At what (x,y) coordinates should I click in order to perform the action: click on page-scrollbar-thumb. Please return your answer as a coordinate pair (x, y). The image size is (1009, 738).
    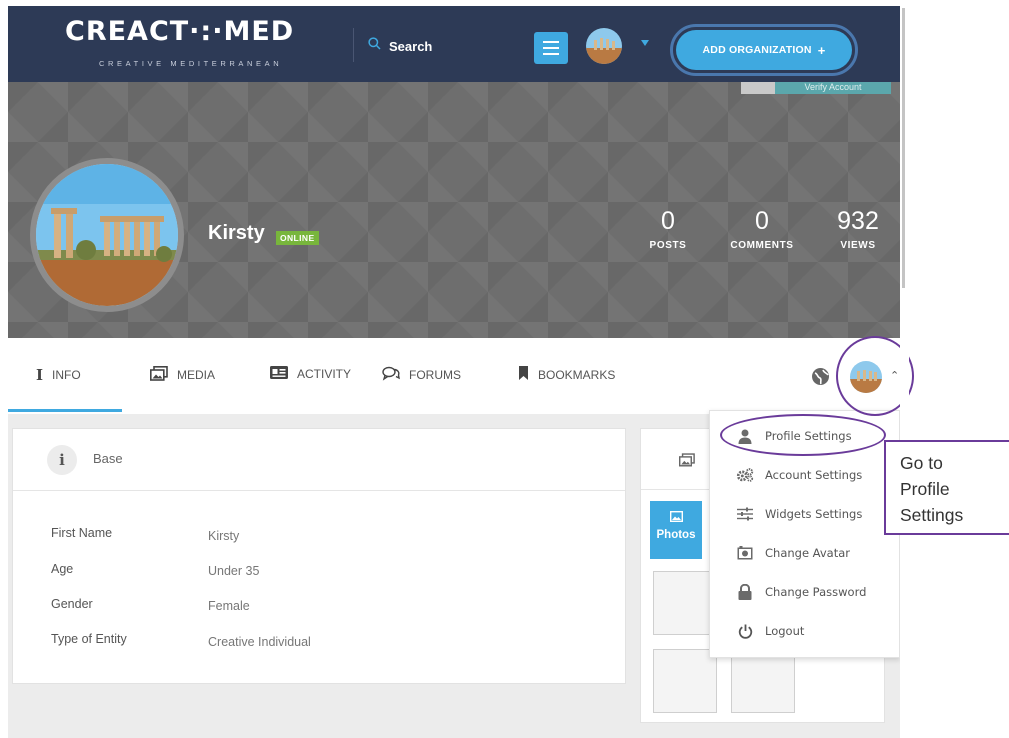
    Looking at the image, I should click on (903, 148).